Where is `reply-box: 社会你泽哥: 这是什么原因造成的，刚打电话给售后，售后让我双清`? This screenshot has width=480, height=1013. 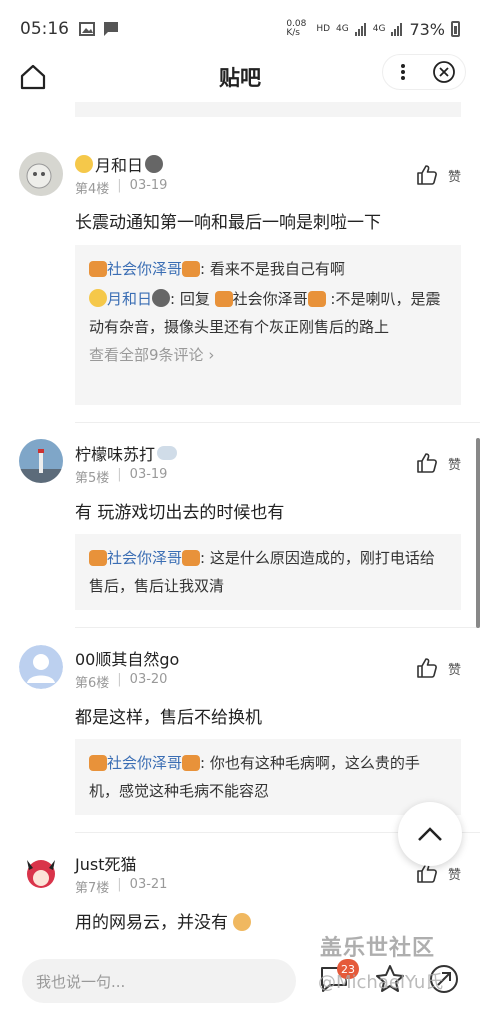
reply-box: 社会你泽哥: 这是什么原因造成的，刚打电话给售后，售后让我双清 is located at coordinates (268, 572).